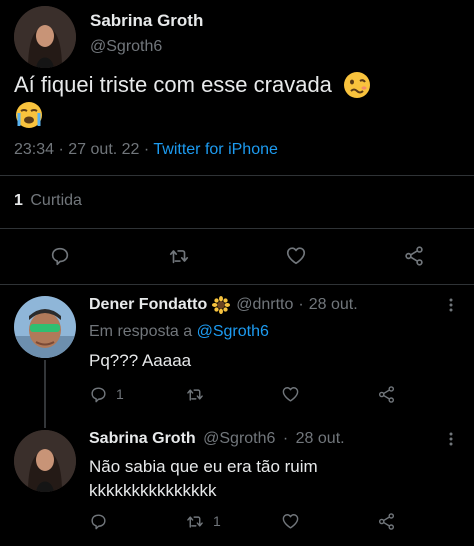  What do you see at coordinates (173, 84) in the screenshot?
I see `tweet-text-content: Aí fiquei triste com esse cravada` at bounding box center [173, 84].